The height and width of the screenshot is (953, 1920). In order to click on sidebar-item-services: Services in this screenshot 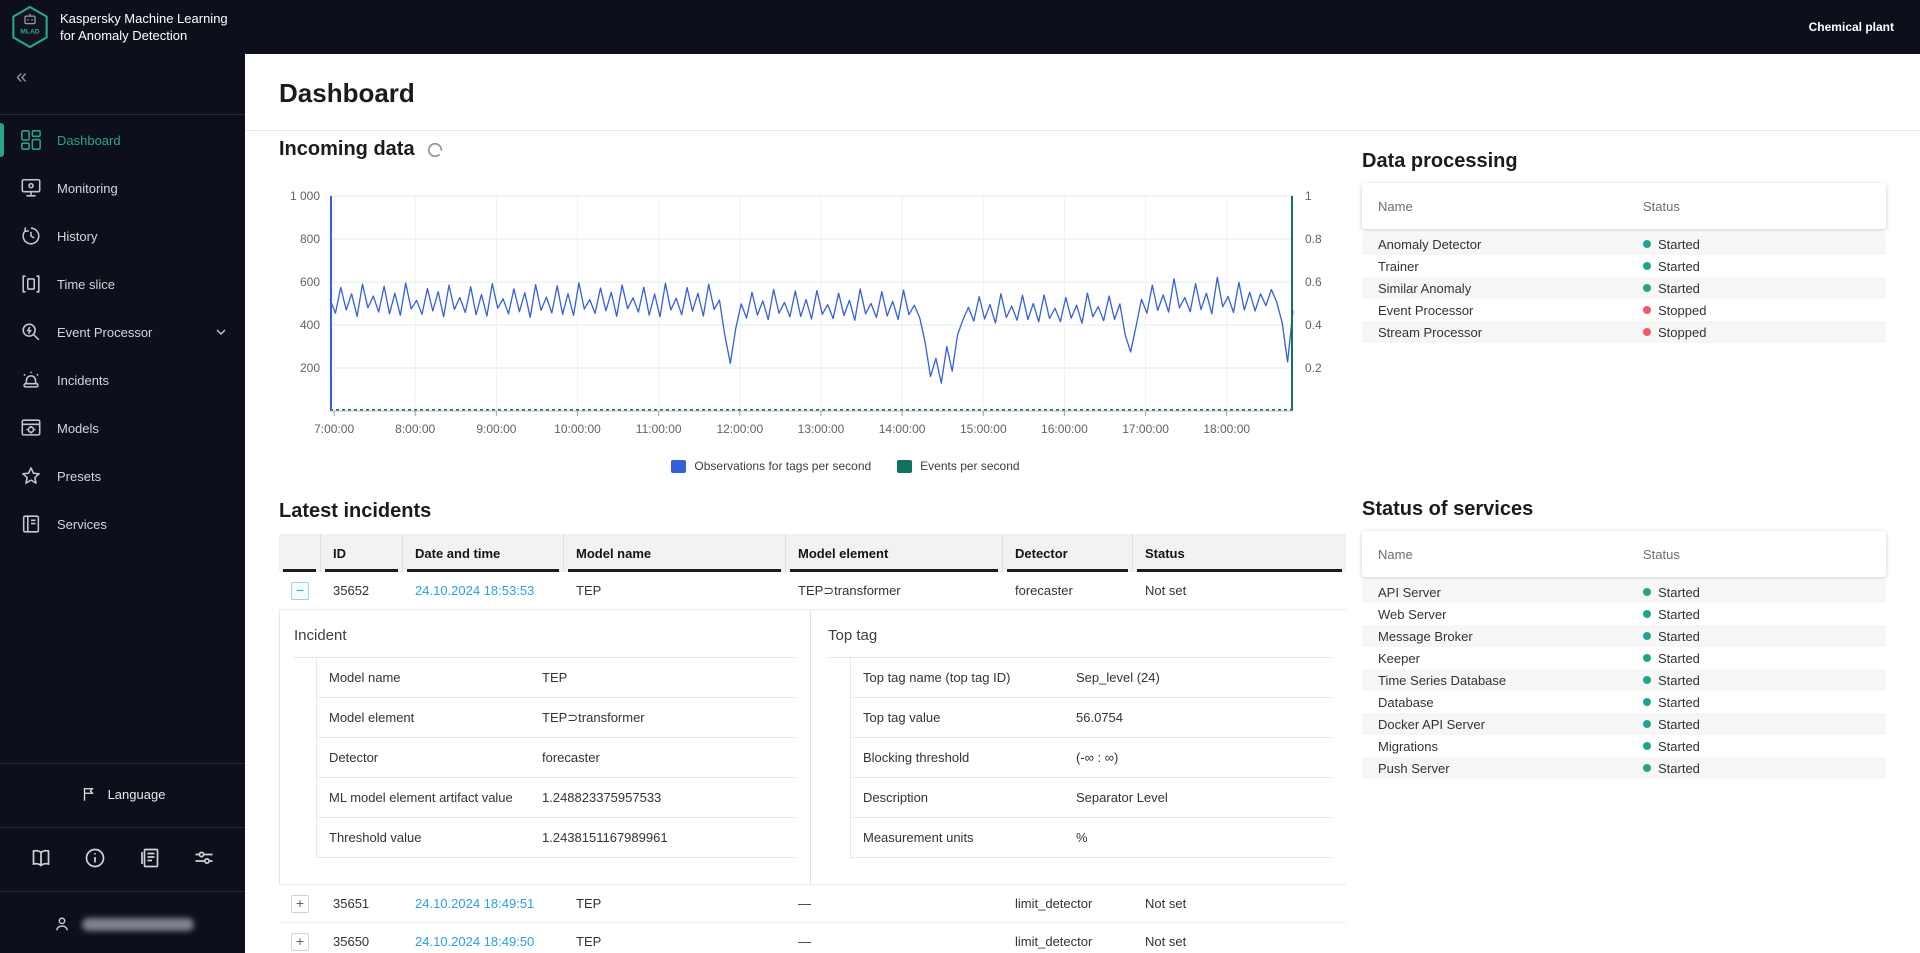, I will do `click(122, 524)`.